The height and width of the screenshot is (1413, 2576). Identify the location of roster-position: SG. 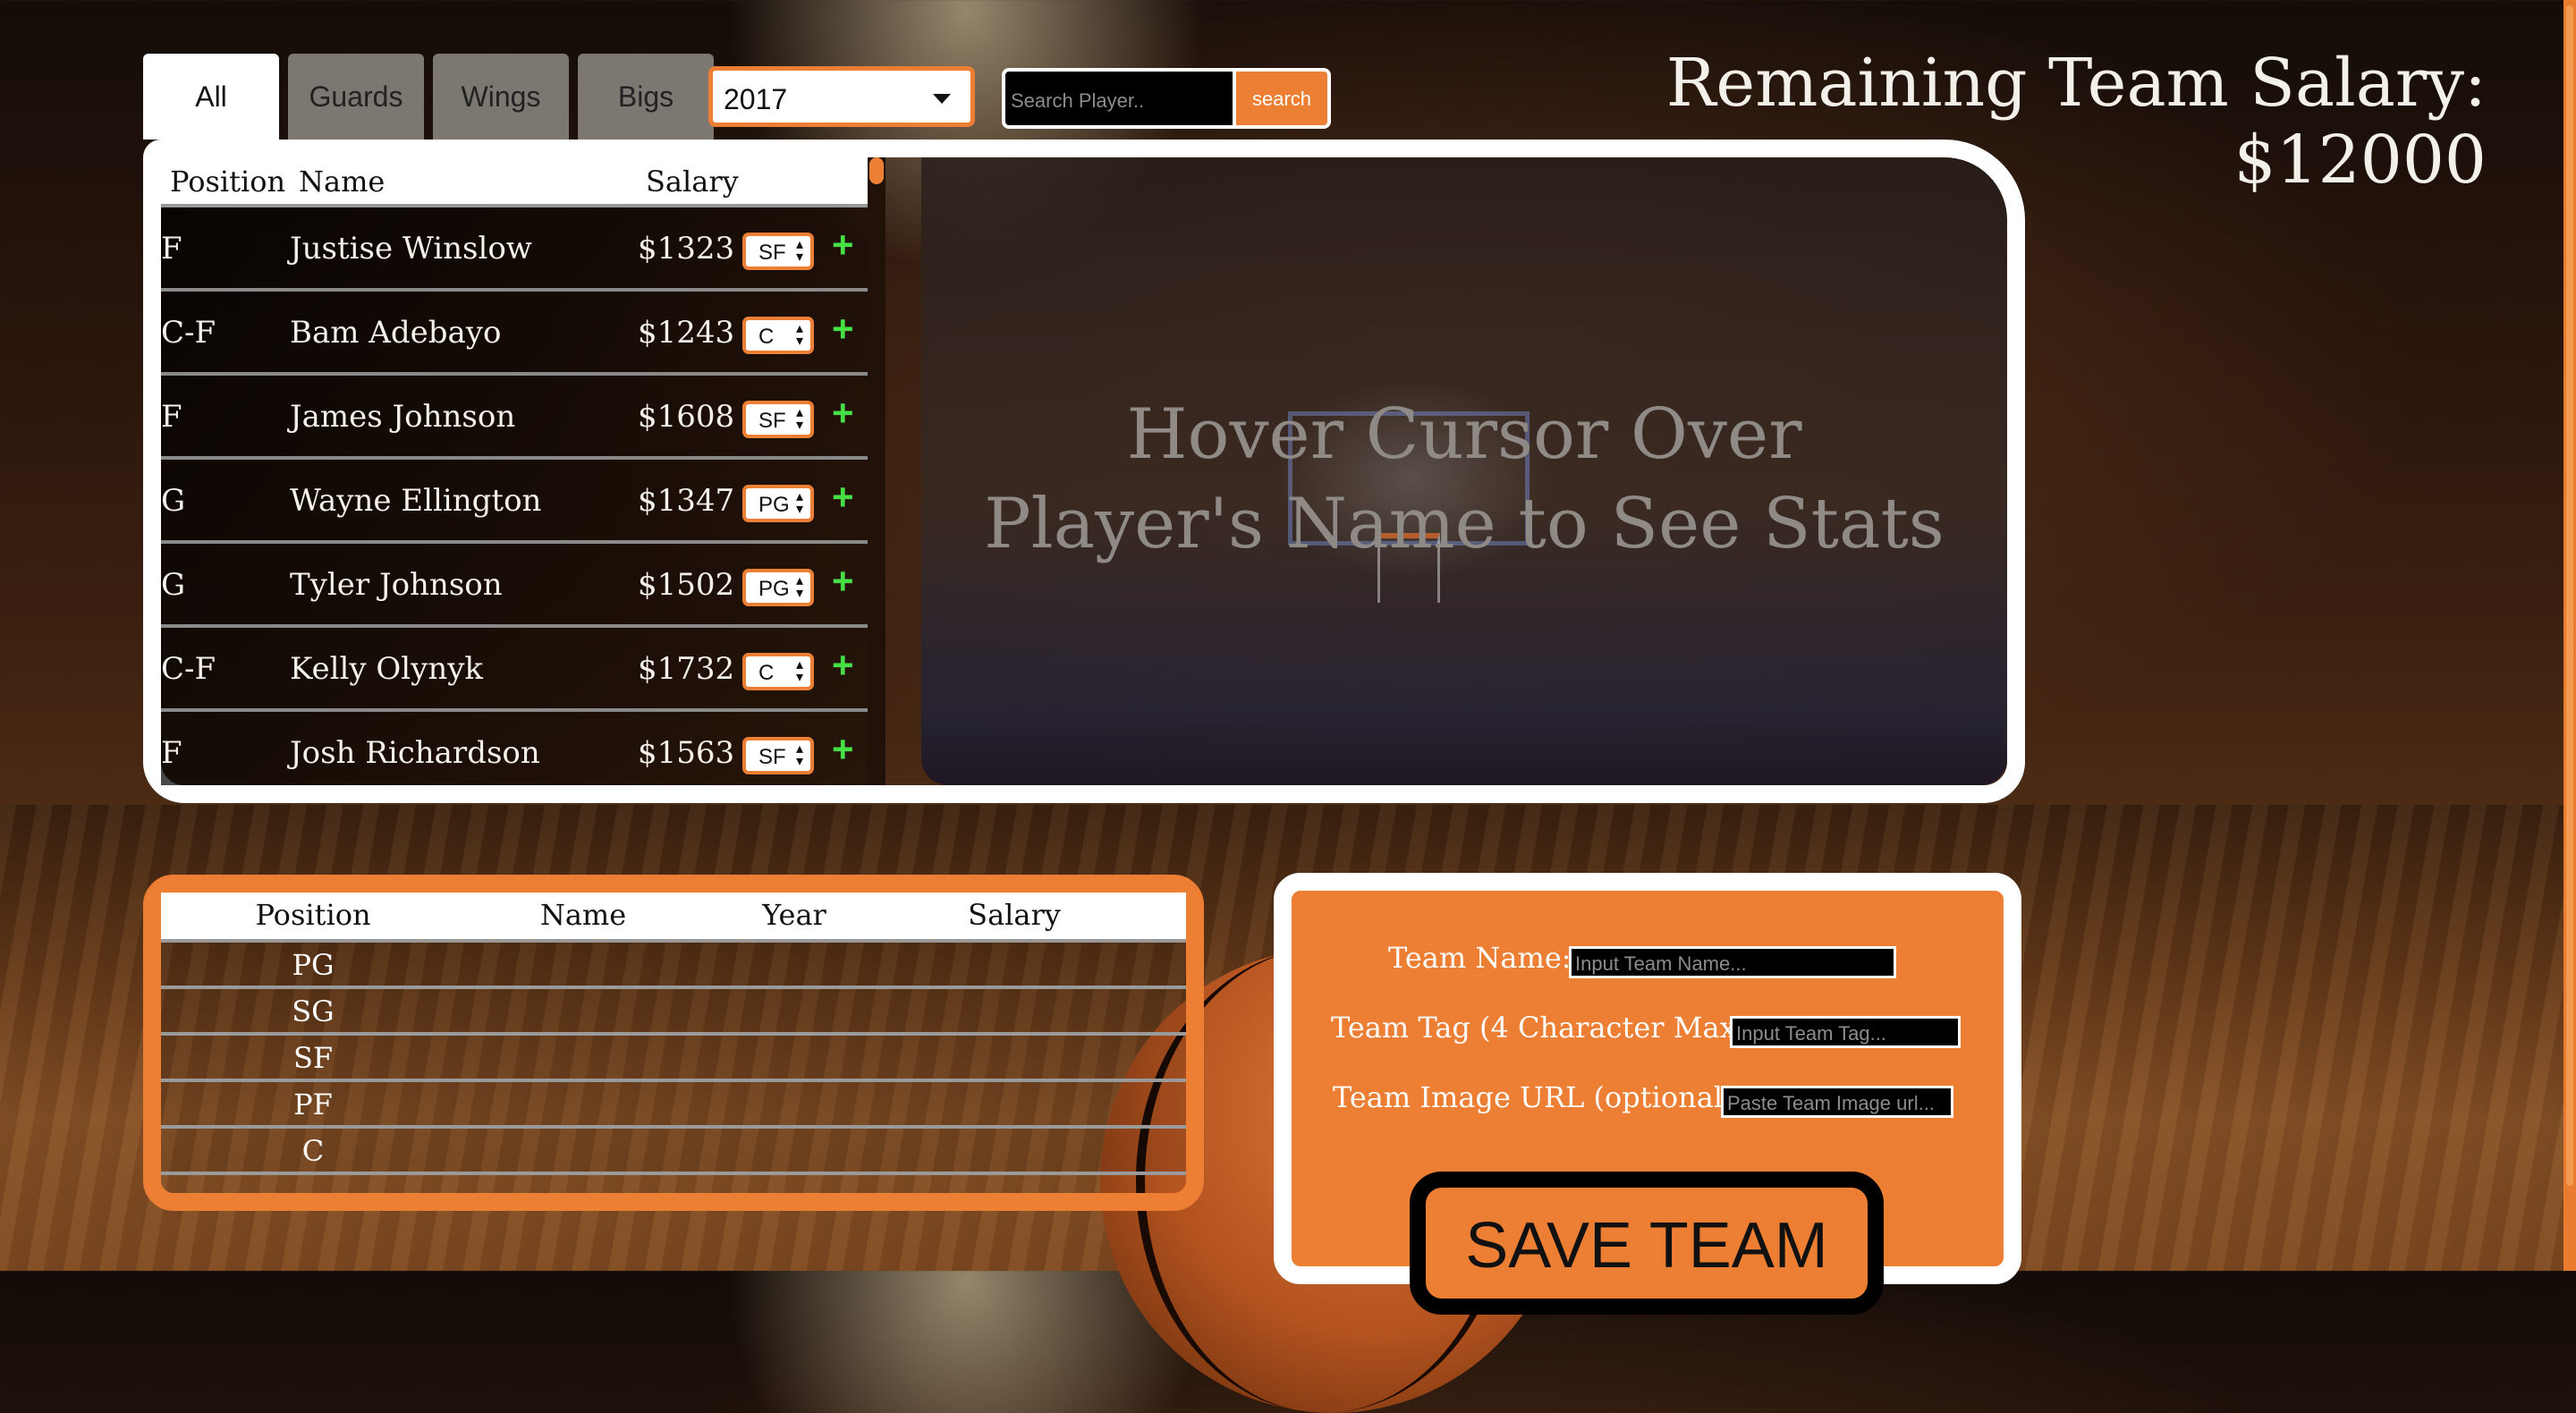
(313, 1011).